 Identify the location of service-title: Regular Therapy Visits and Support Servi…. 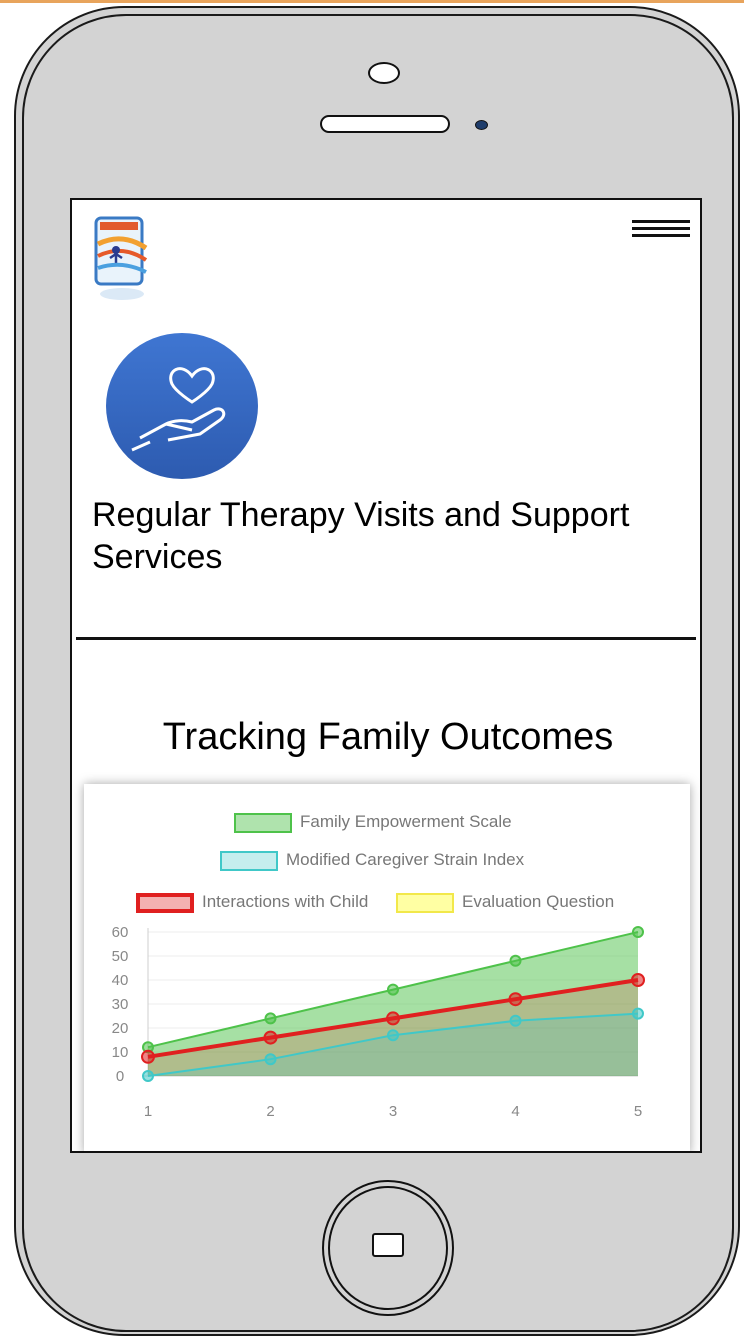
(361, 536).